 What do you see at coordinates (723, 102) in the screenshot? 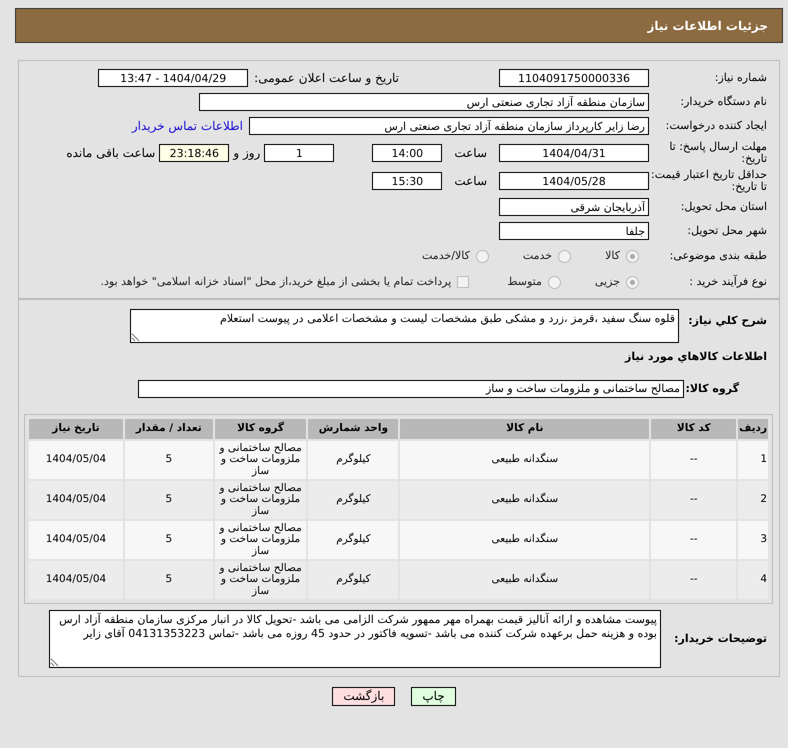
I see `field-label: نام دستگاه خریدار:` at bounding box center [723, 102].